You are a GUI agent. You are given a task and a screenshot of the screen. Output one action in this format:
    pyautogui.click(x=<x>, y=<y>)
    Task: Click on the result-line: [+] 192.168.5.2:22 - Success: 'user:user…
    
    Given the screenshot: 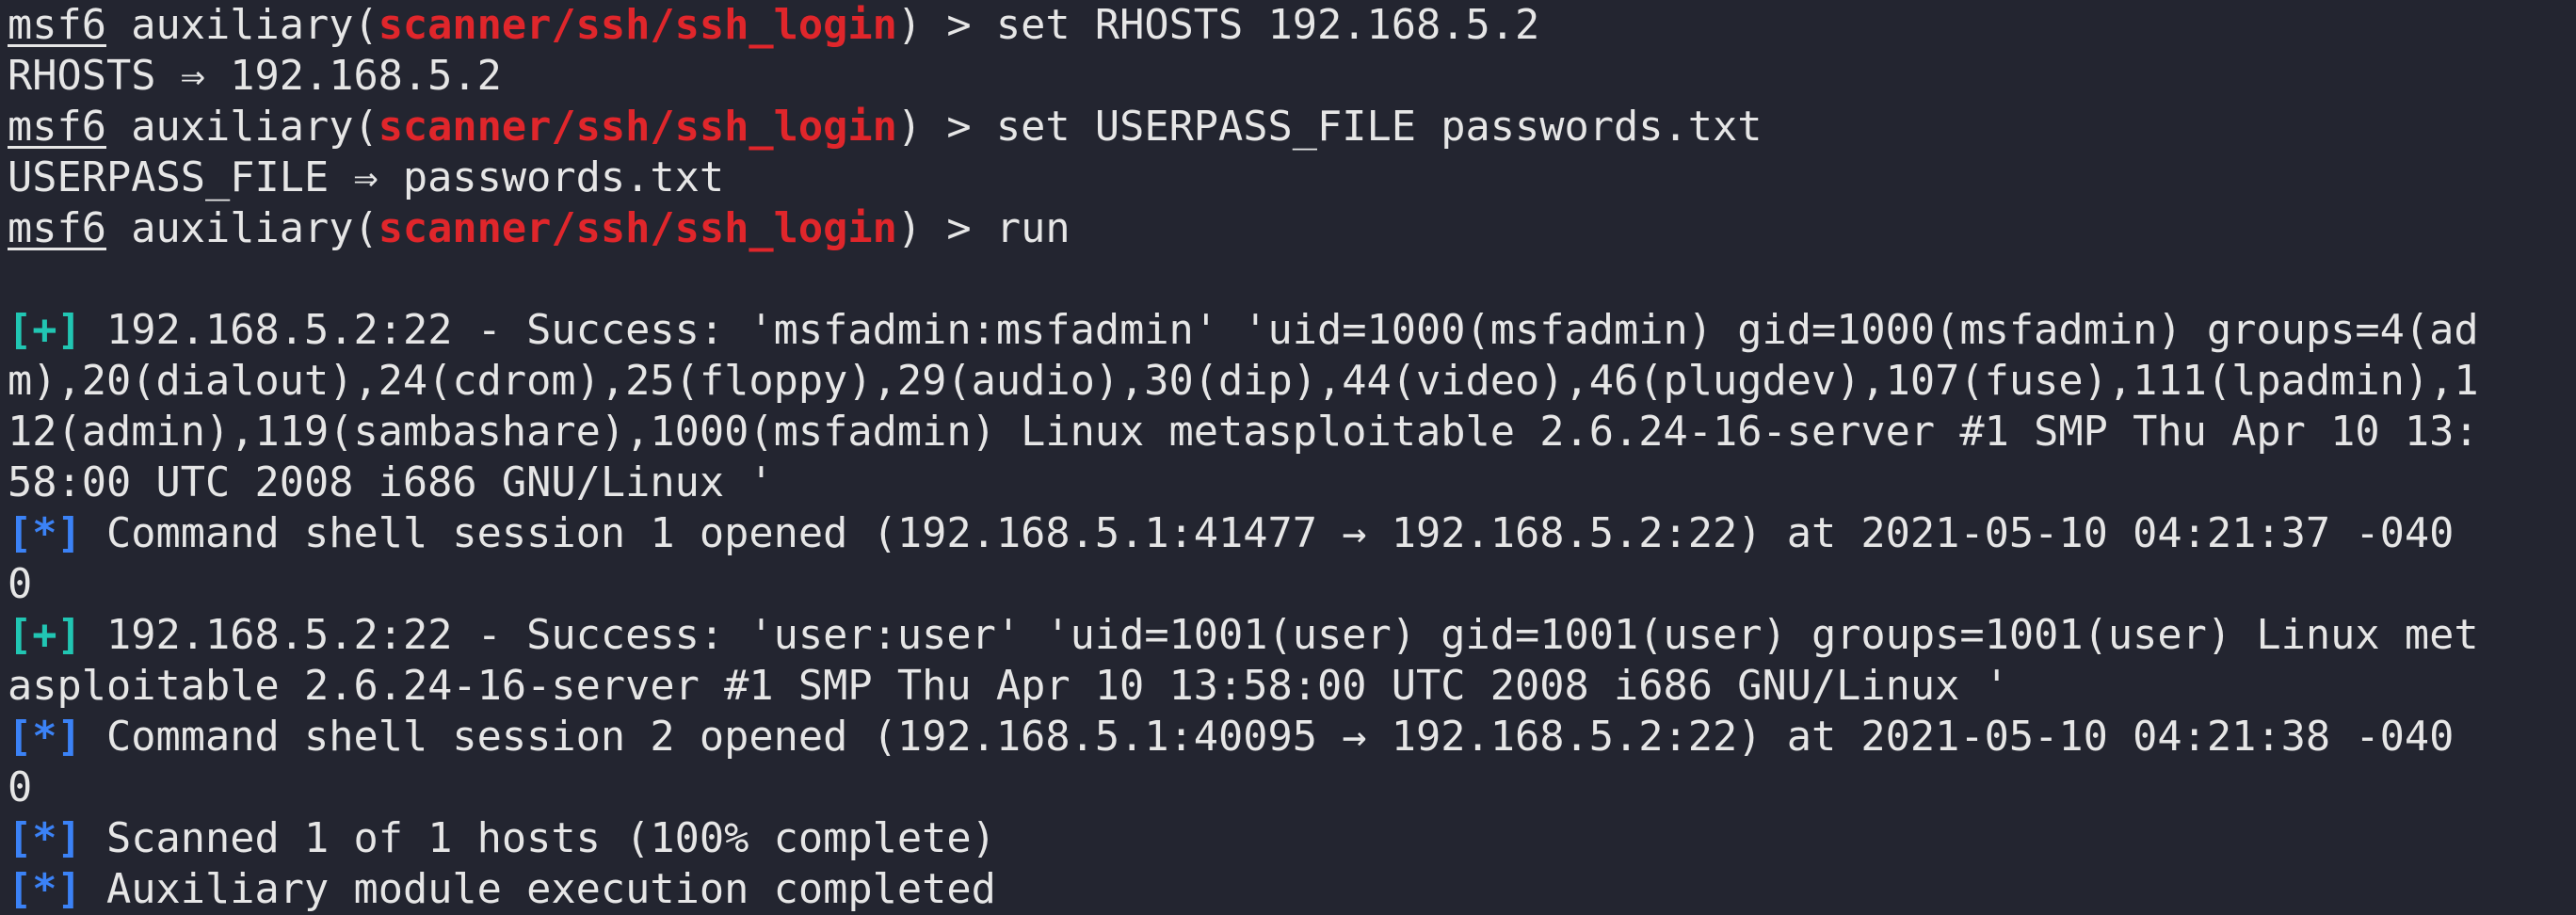 What is the action you would take?
    pyautogui.click(x=1292, y=635)
    